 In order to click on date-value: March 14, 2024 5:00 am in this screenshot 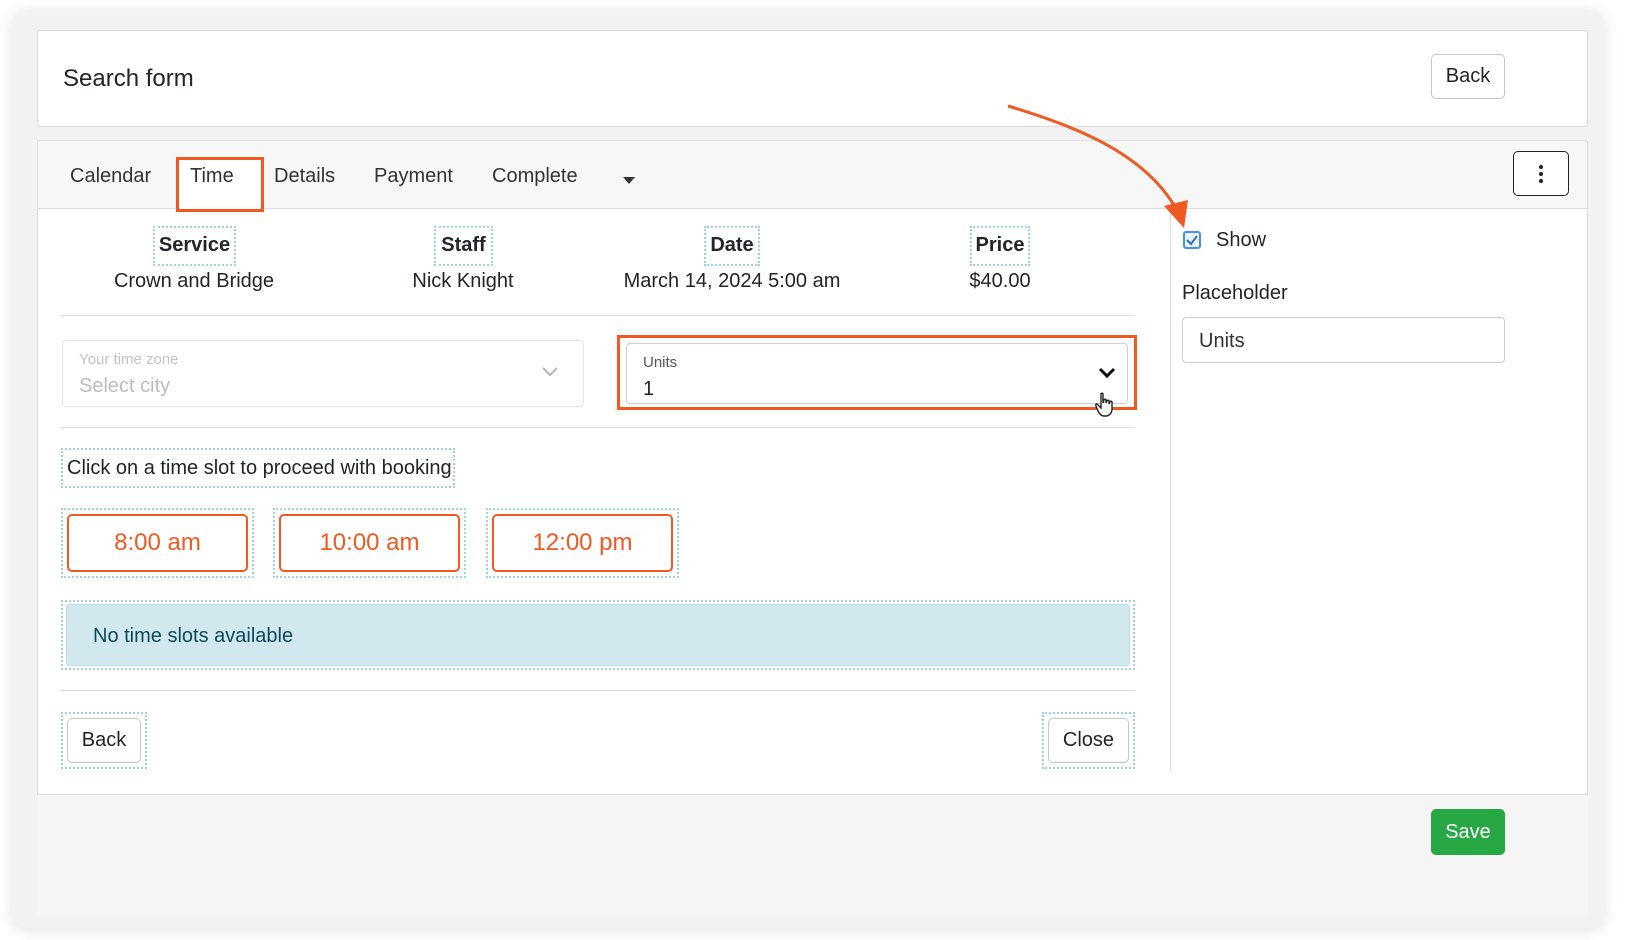, I will do `click(732, 281)`.